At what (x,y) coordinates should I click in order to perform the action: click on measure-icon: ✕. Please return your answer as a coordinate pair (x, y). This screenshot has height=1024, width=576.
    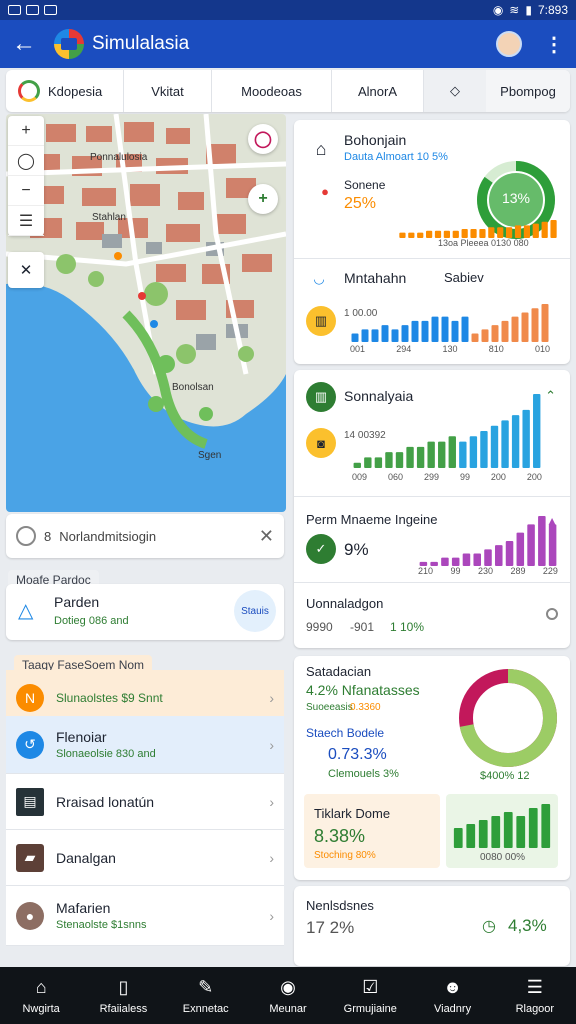
    Looking at the image, I should click on (26, 270).